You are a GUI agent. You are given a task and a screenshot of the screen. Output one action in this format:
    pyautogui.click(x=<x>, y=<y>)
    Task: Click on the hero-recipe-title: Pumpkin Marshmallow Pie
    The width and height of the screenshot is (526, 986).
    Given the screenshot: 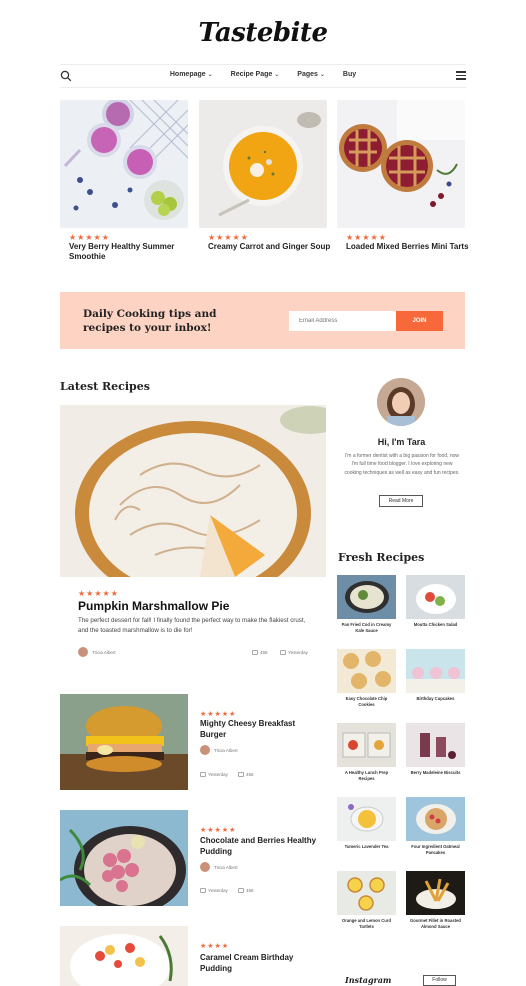 What is the action you would take?
    pyautogui.click(x=153, y=606)
    